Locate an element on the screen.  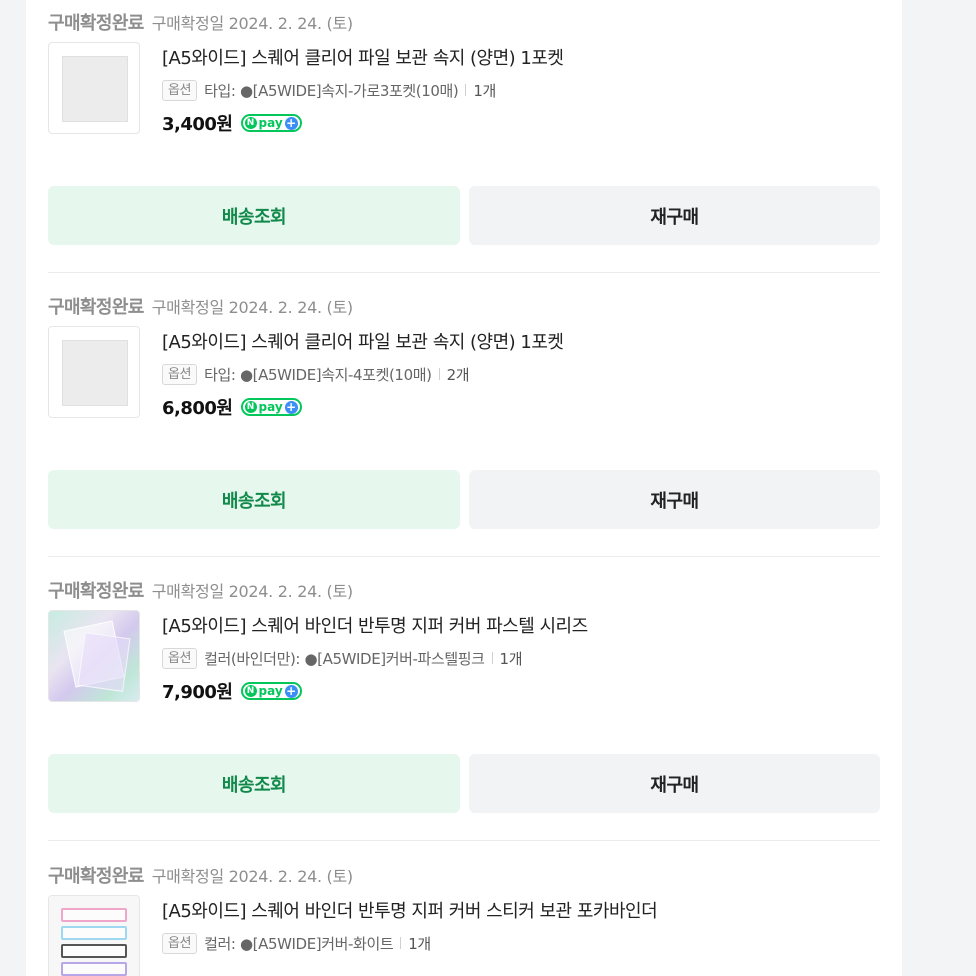
option-text: 컬러: ●[A5WIDE]커버-화이트 is located at coordinates (299, 943).